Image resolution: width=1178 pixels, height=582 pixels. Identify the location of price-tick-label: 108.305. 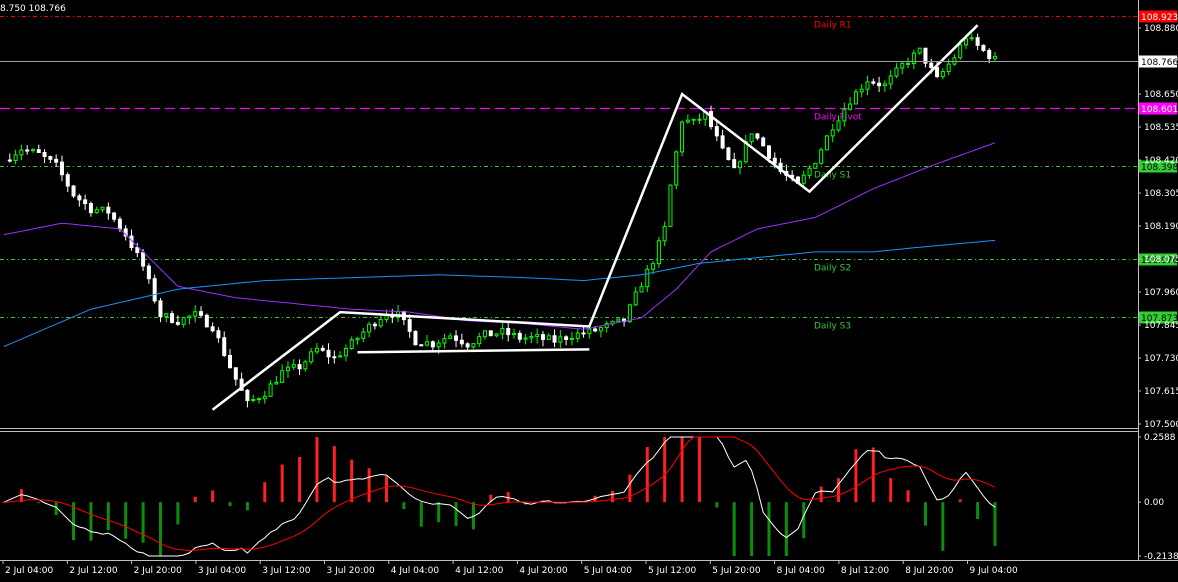
(1161, 194).